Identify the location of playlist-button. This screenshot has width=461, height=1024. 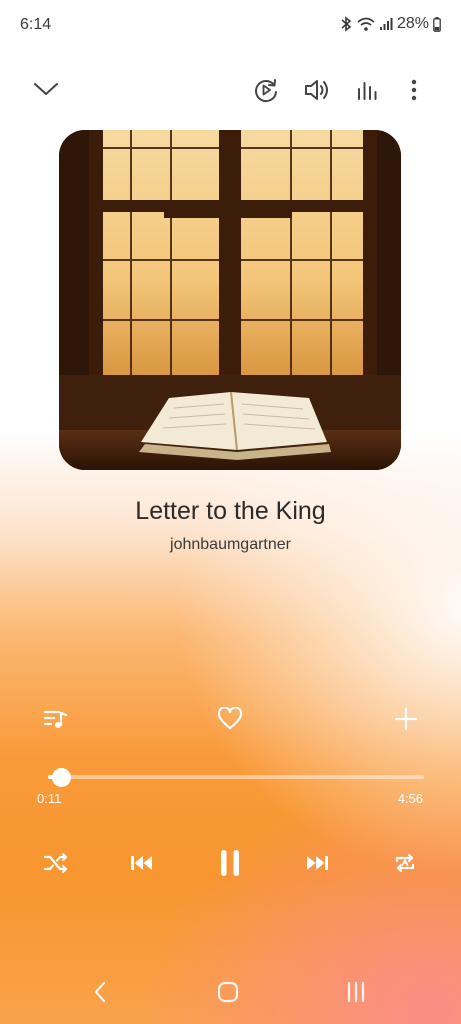
(56, 719).